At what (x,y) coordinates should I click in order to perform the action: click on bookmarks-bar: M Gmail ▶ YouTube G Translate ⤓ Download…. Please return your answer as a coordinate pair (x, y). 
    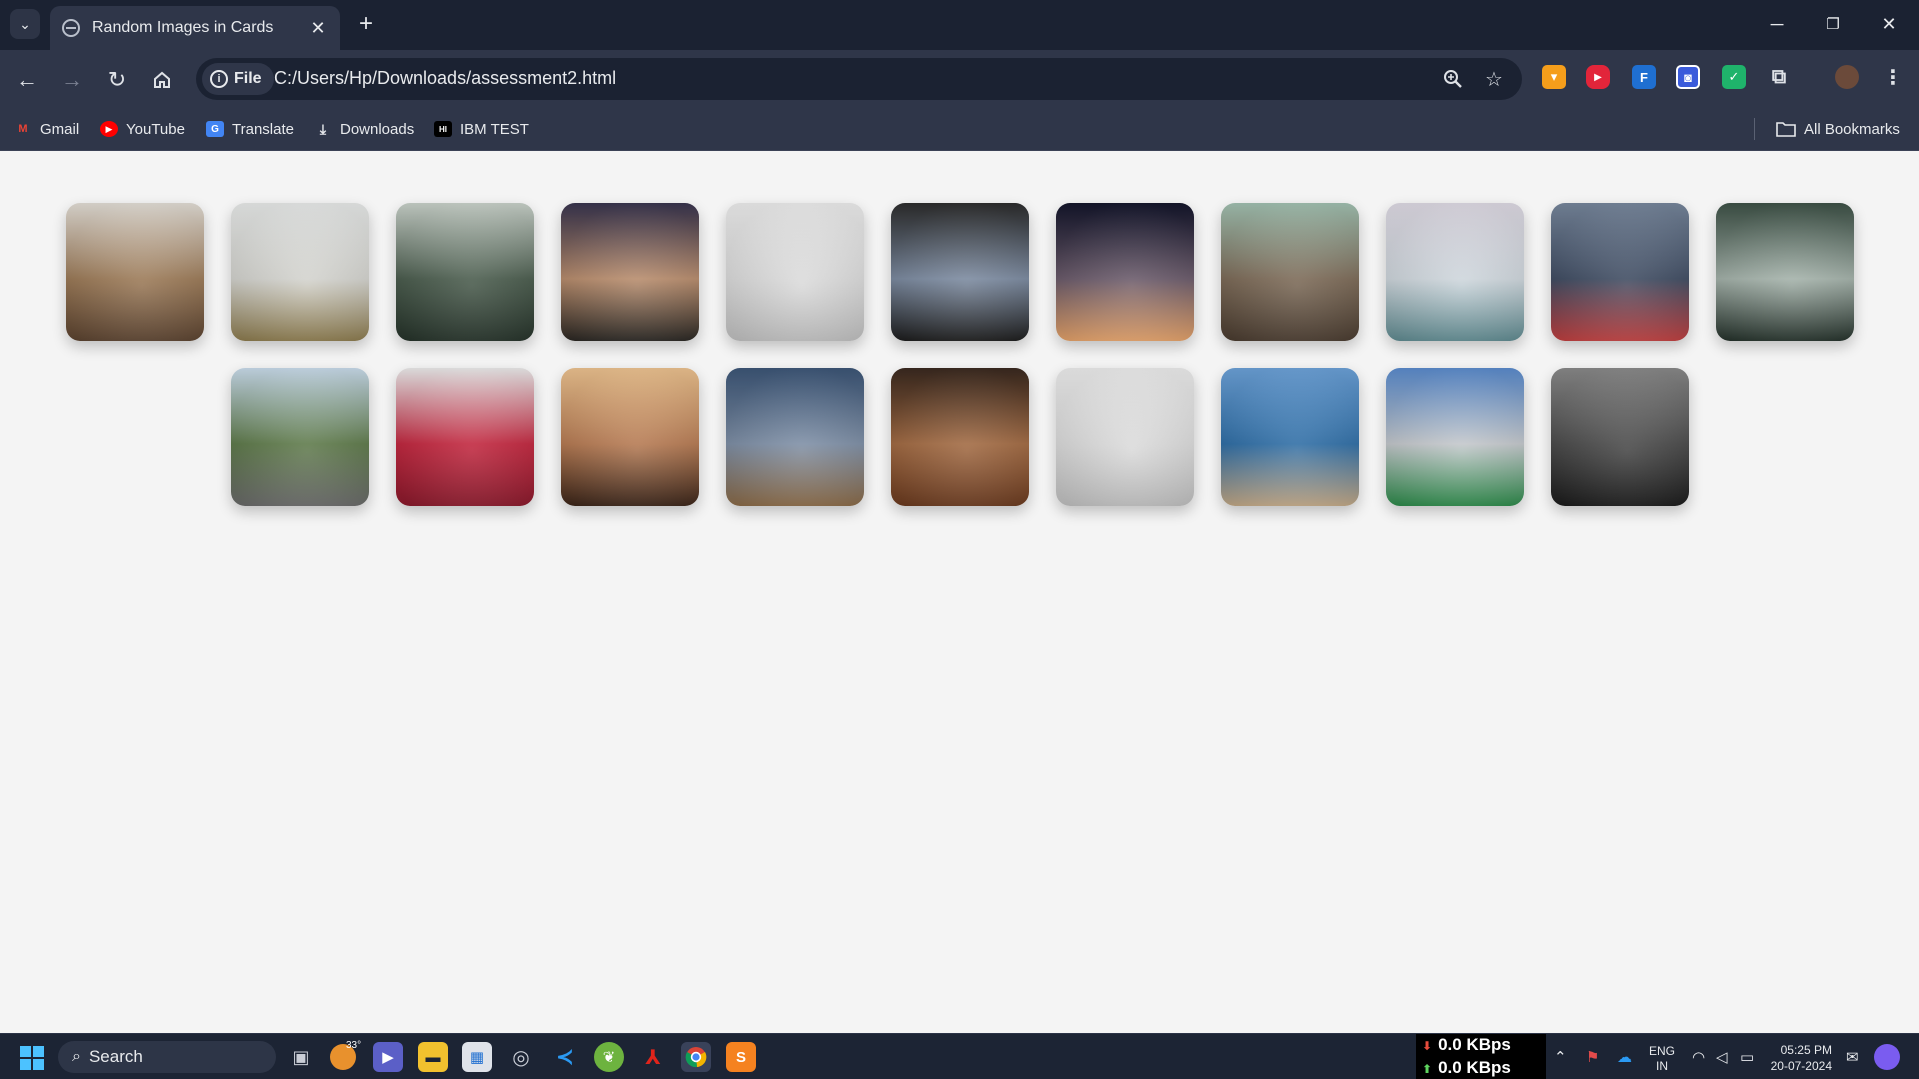
    Looking at the image, I should click on (959, 129).